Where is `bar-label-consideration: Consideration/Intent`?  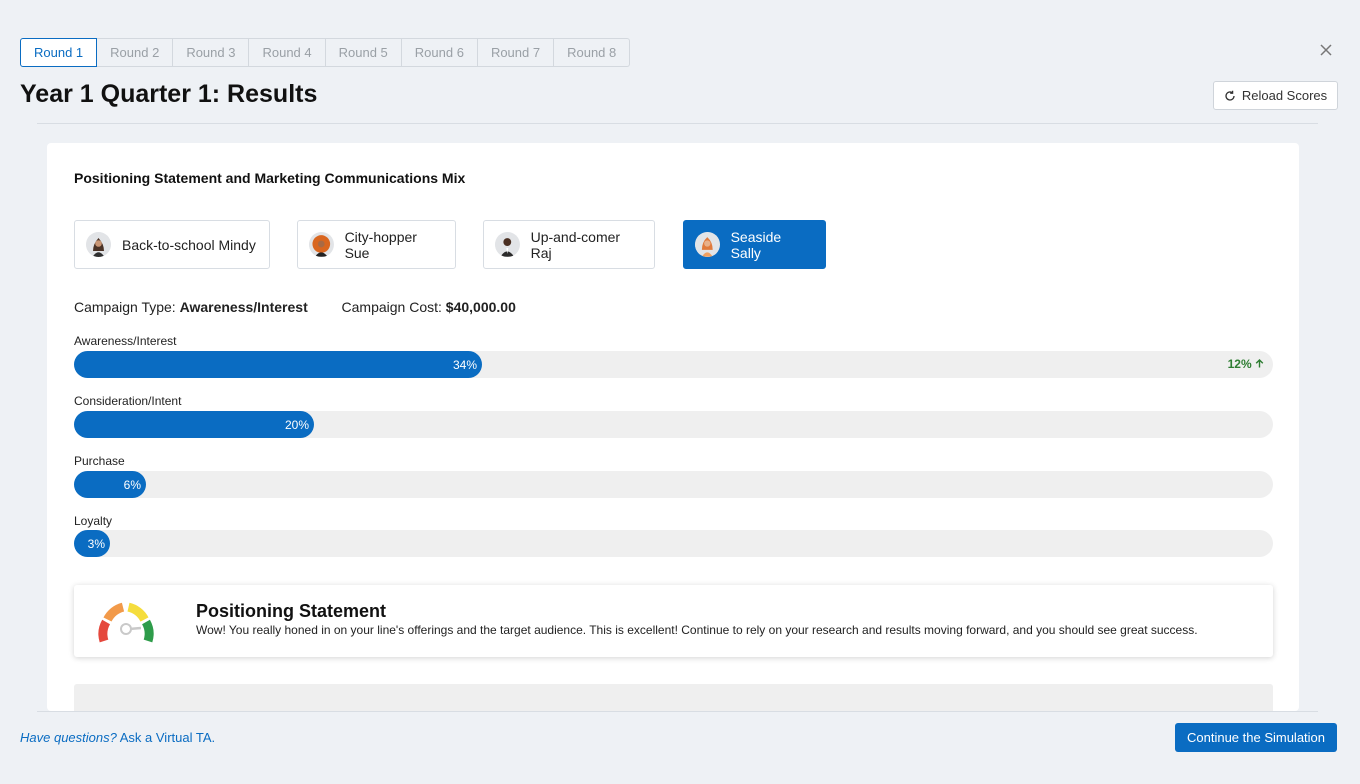
bar-label-consideration: Consideration/Intent is located at coordinates (128, 401).